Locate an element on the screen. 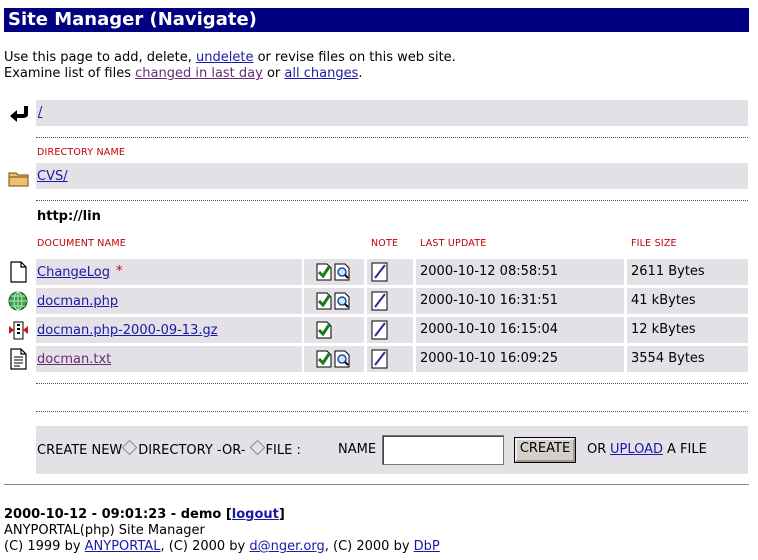  updated-cell: 2000-10-10 16:15:04 is located at coordinates (520, 330).